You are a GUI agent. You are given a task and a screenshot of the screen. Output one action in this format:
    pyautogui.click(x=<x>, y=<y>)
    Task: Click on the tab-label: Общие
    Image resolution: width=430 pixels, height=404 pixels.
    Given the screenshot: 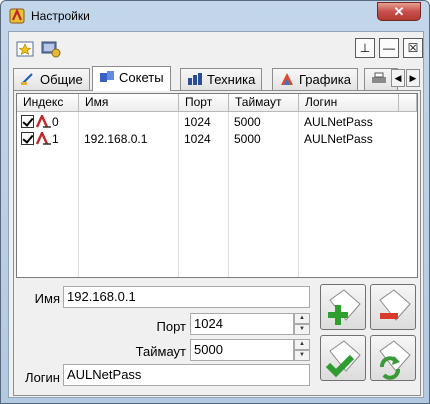 What is the action you would take?
    pyautogui.click(x=61, y=79)
    